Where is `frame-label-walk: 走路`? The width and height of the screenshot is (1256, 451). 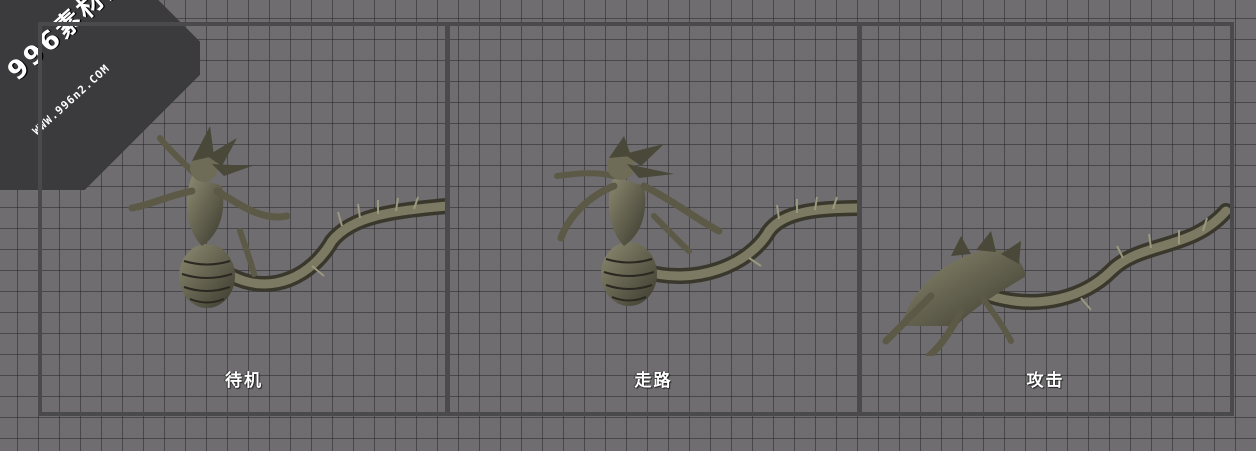 frame-label-walk: 走路 is located at coordinates (653, 381).